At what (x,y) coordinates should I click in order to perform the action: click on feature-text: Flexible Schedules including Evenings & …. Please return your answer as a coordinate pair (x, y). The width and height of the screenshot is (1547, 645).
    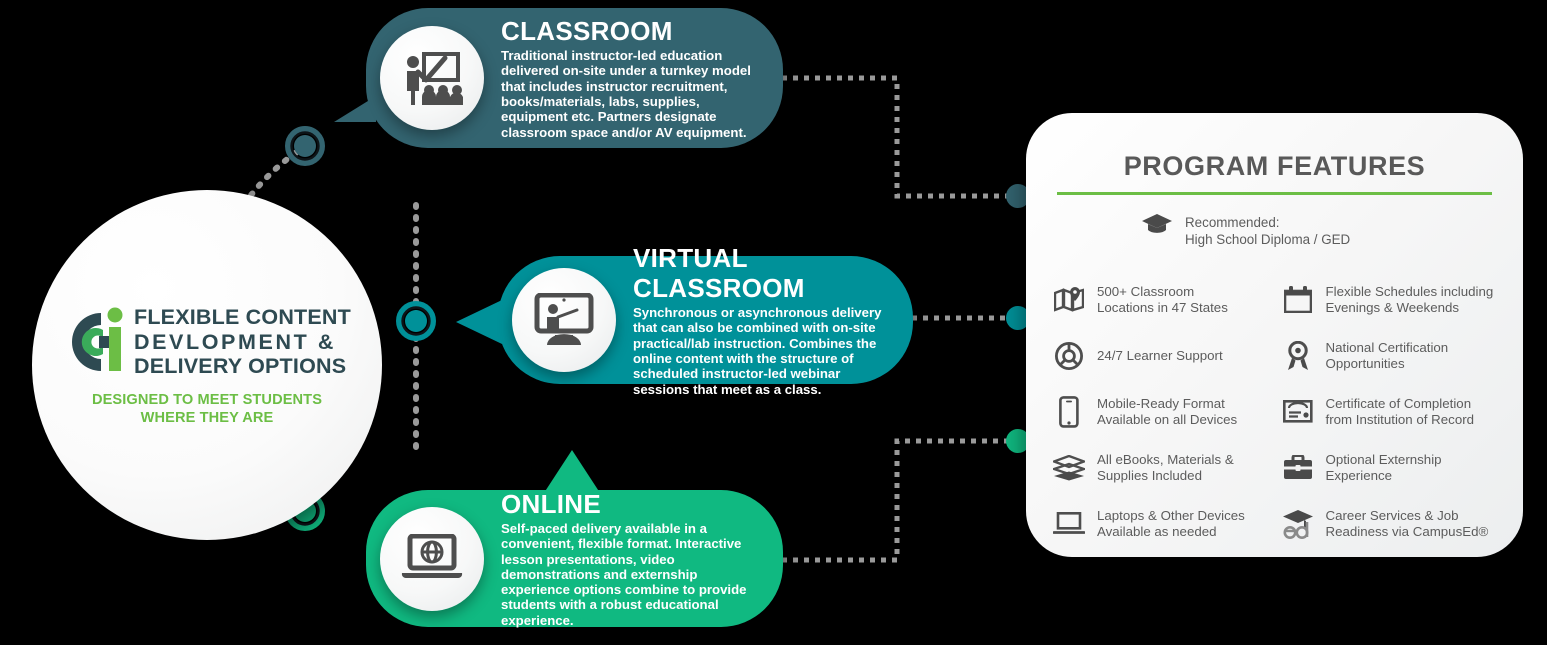
    Looking at the image, I should click on (1410, 300).